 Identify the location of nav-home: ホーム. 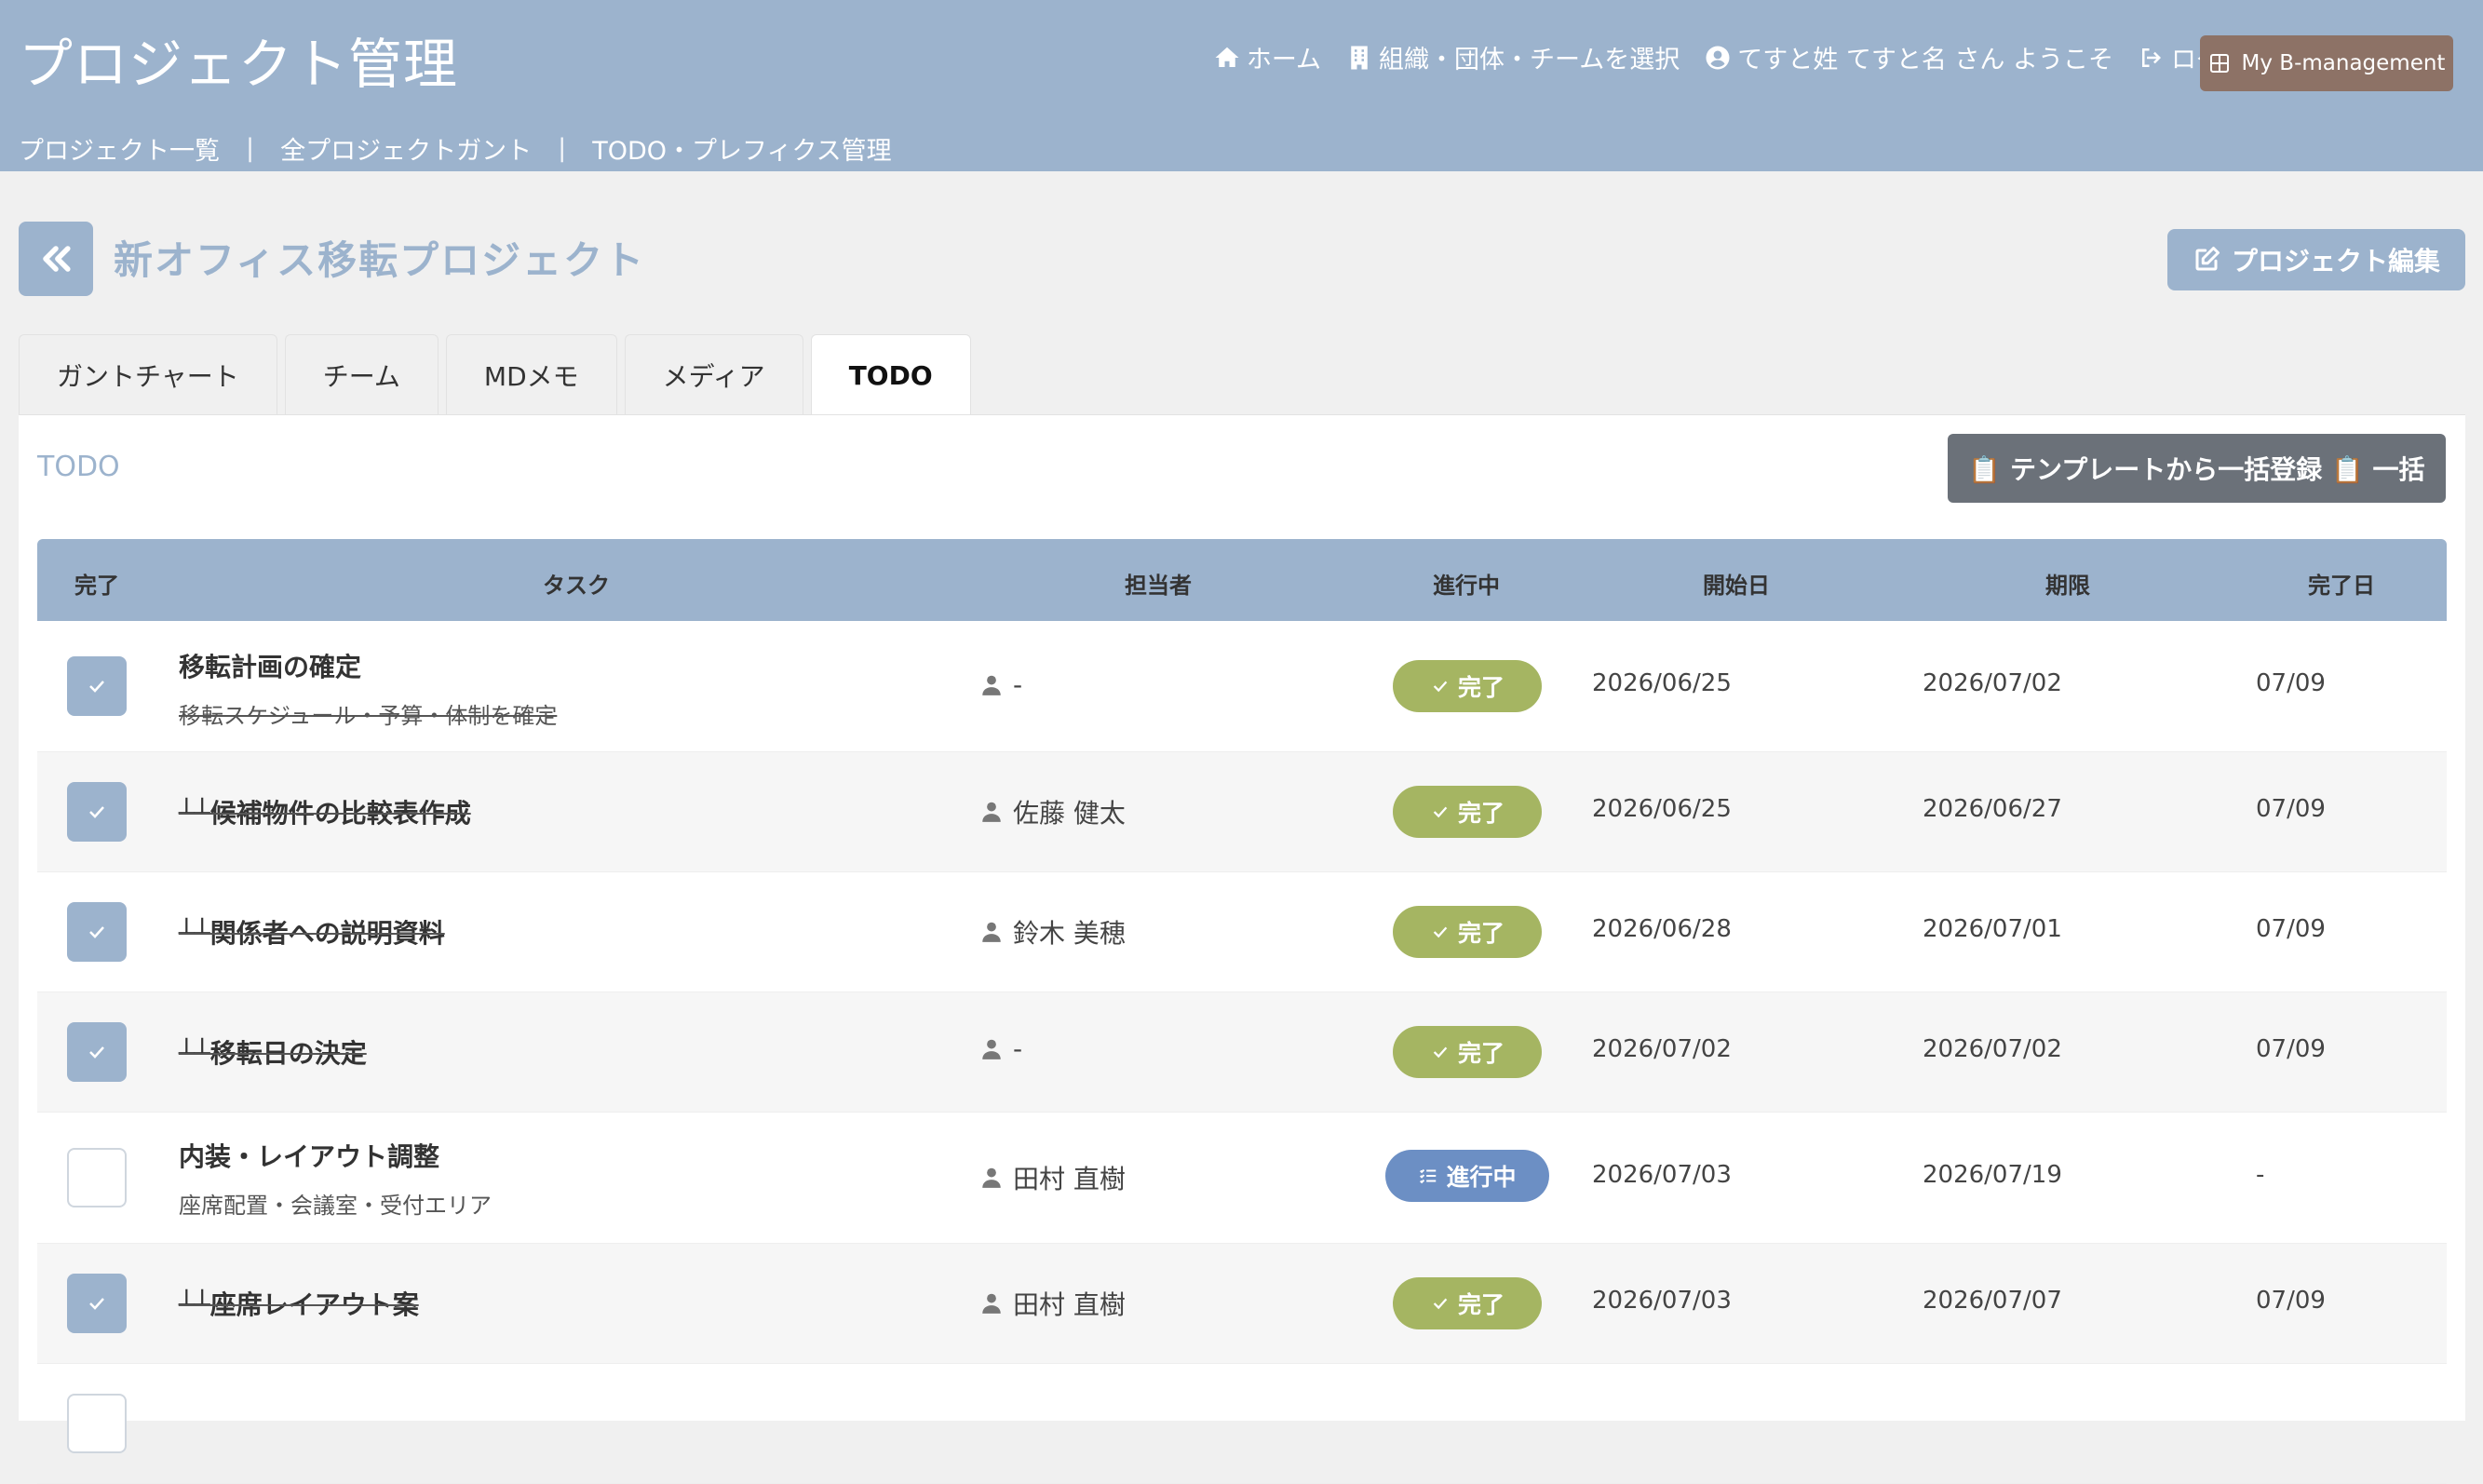
(1267, 57).